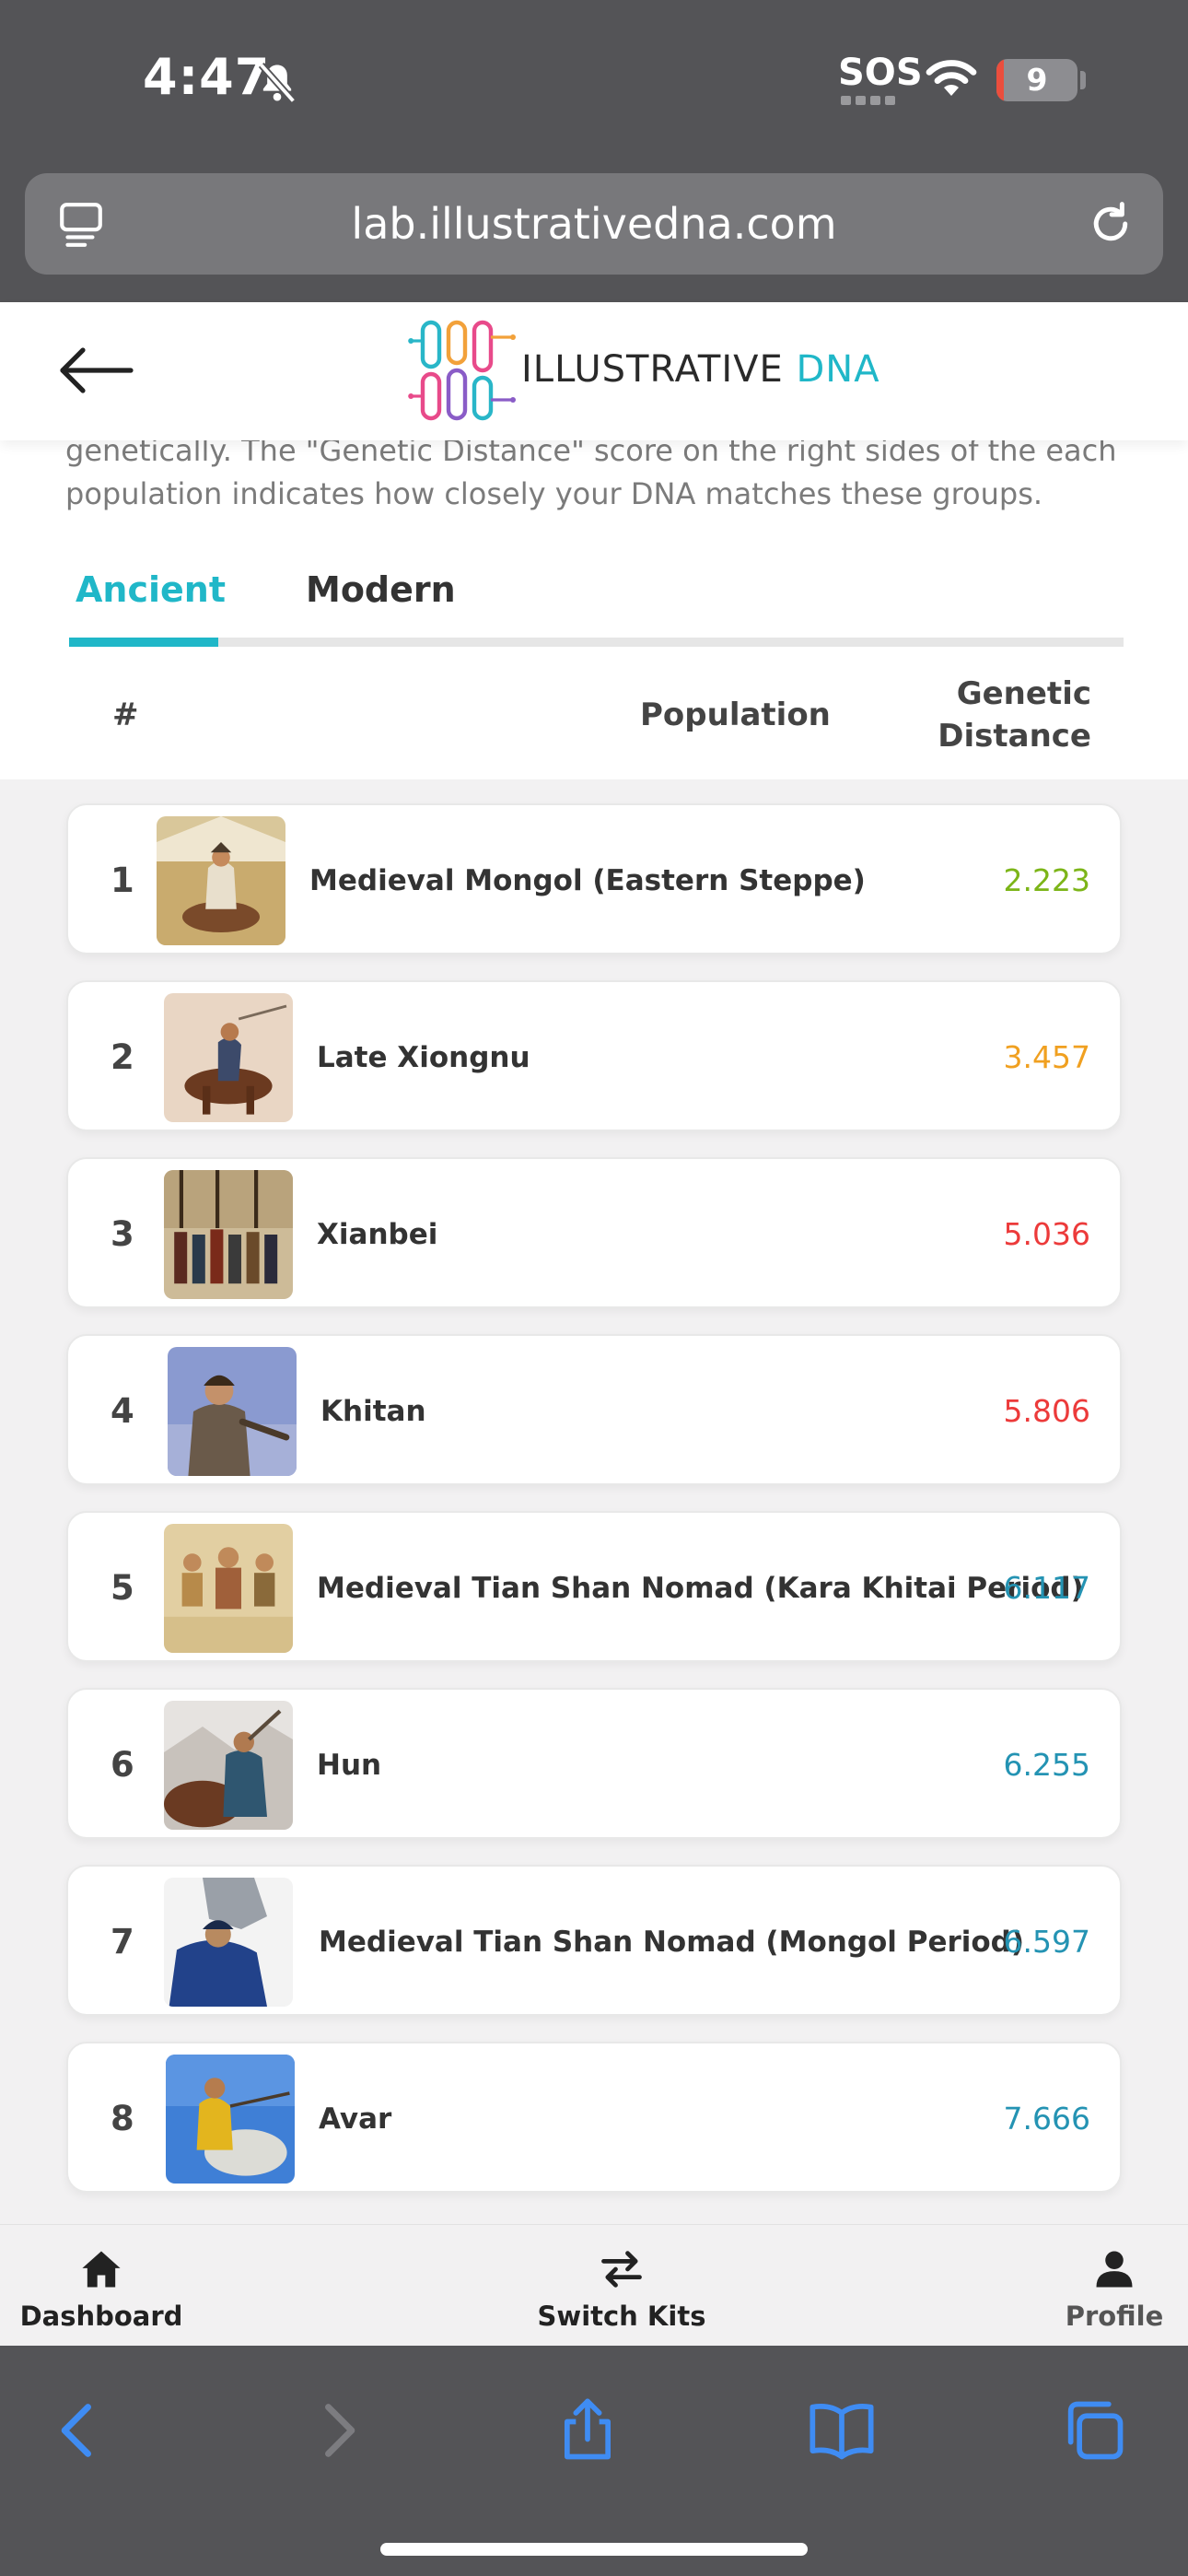  What do you see at coordinates (1046, 1411) in the screenshot?
I see `genetic-distance-score: 5.806` at bounding box center [1046, 1411].